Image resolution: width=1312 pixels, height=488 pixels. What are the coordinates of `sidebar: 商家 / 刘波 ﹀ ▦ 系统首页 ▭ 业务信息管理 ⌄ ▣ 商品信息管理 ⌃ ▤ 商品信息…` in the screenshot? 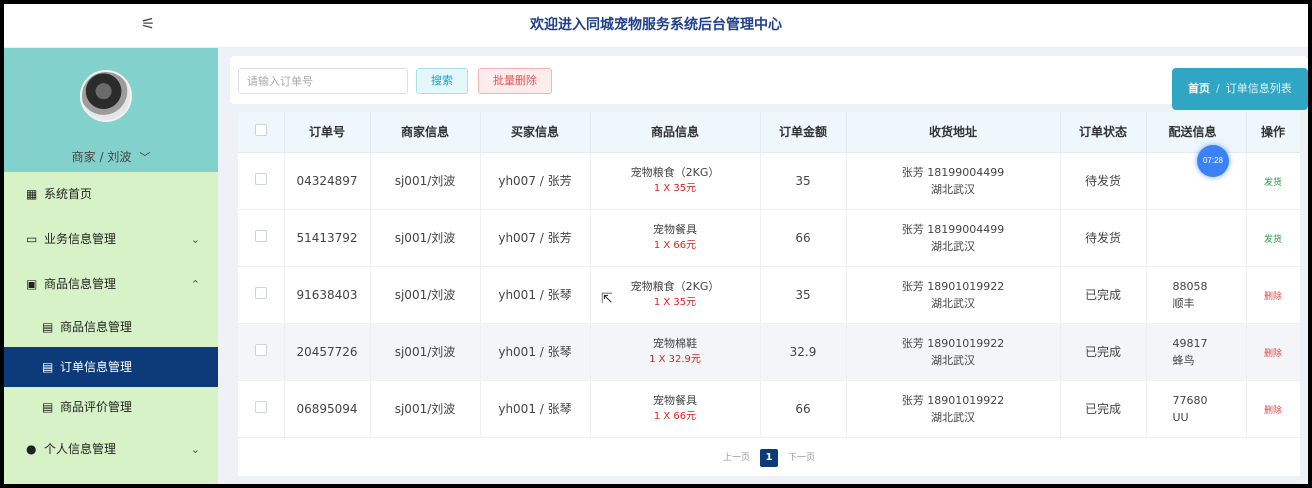 It's located at (111, 266).